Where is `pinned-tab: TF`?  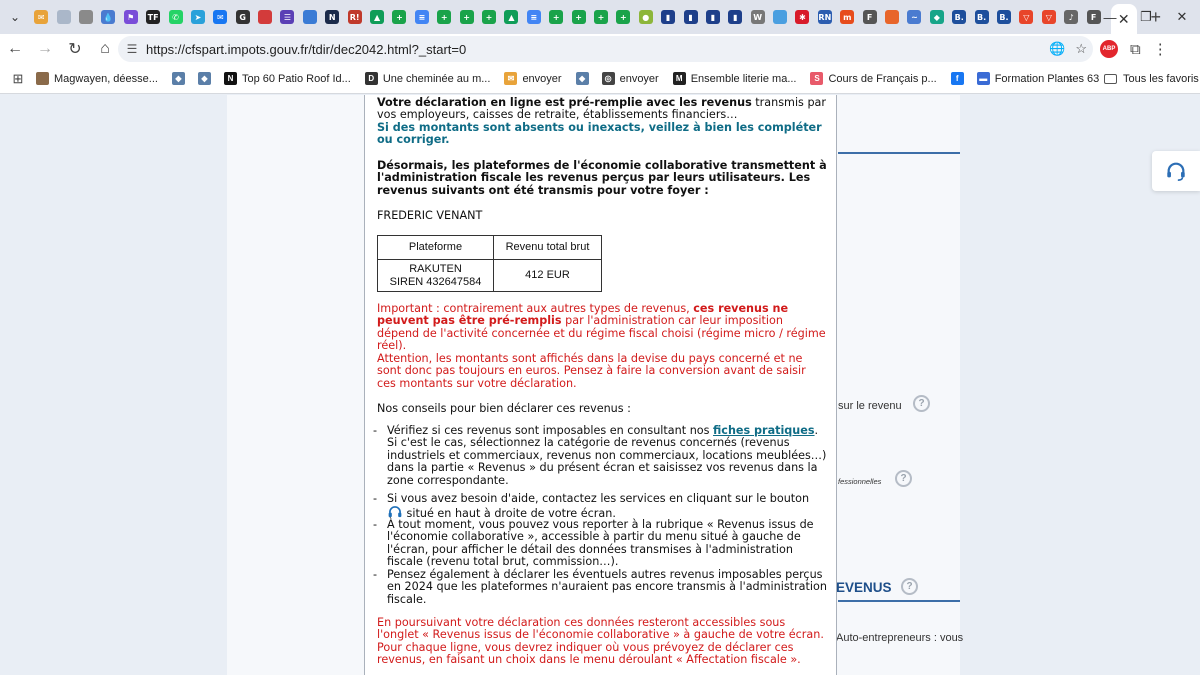 pinned-tab: TF is located at coordinates (153, 17).